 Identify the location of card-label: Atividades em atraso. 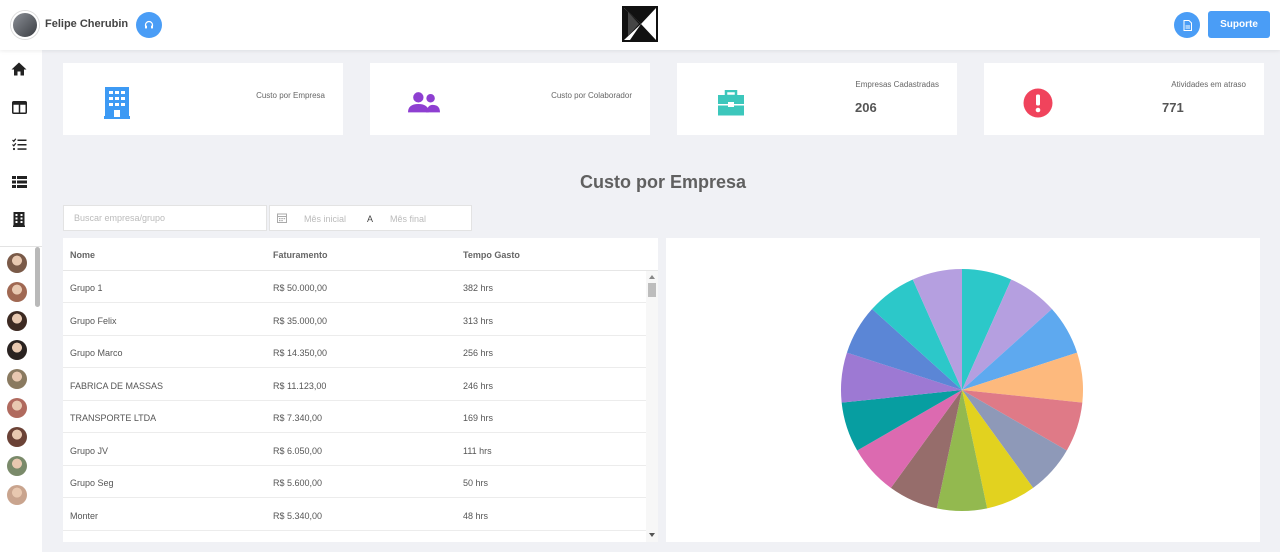
(1208, 84).